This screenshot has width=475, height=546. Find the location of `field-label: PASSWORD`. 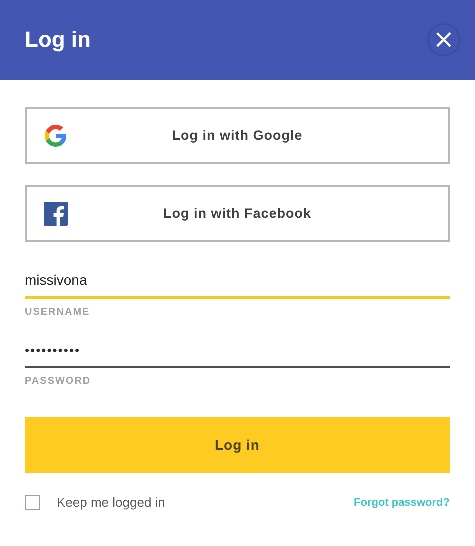

field-label: PASSWORD is located at coordinates (58, 381).